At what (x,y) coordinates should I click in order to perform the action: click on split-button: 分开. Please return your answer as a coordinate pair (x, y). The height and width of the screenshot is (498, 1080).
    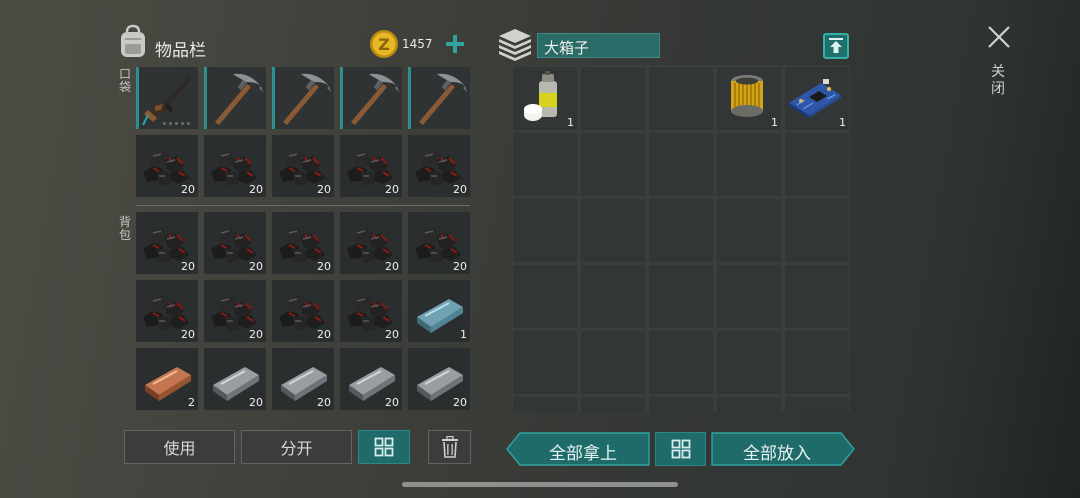
    Looking at the image, I should click on (296, 447).